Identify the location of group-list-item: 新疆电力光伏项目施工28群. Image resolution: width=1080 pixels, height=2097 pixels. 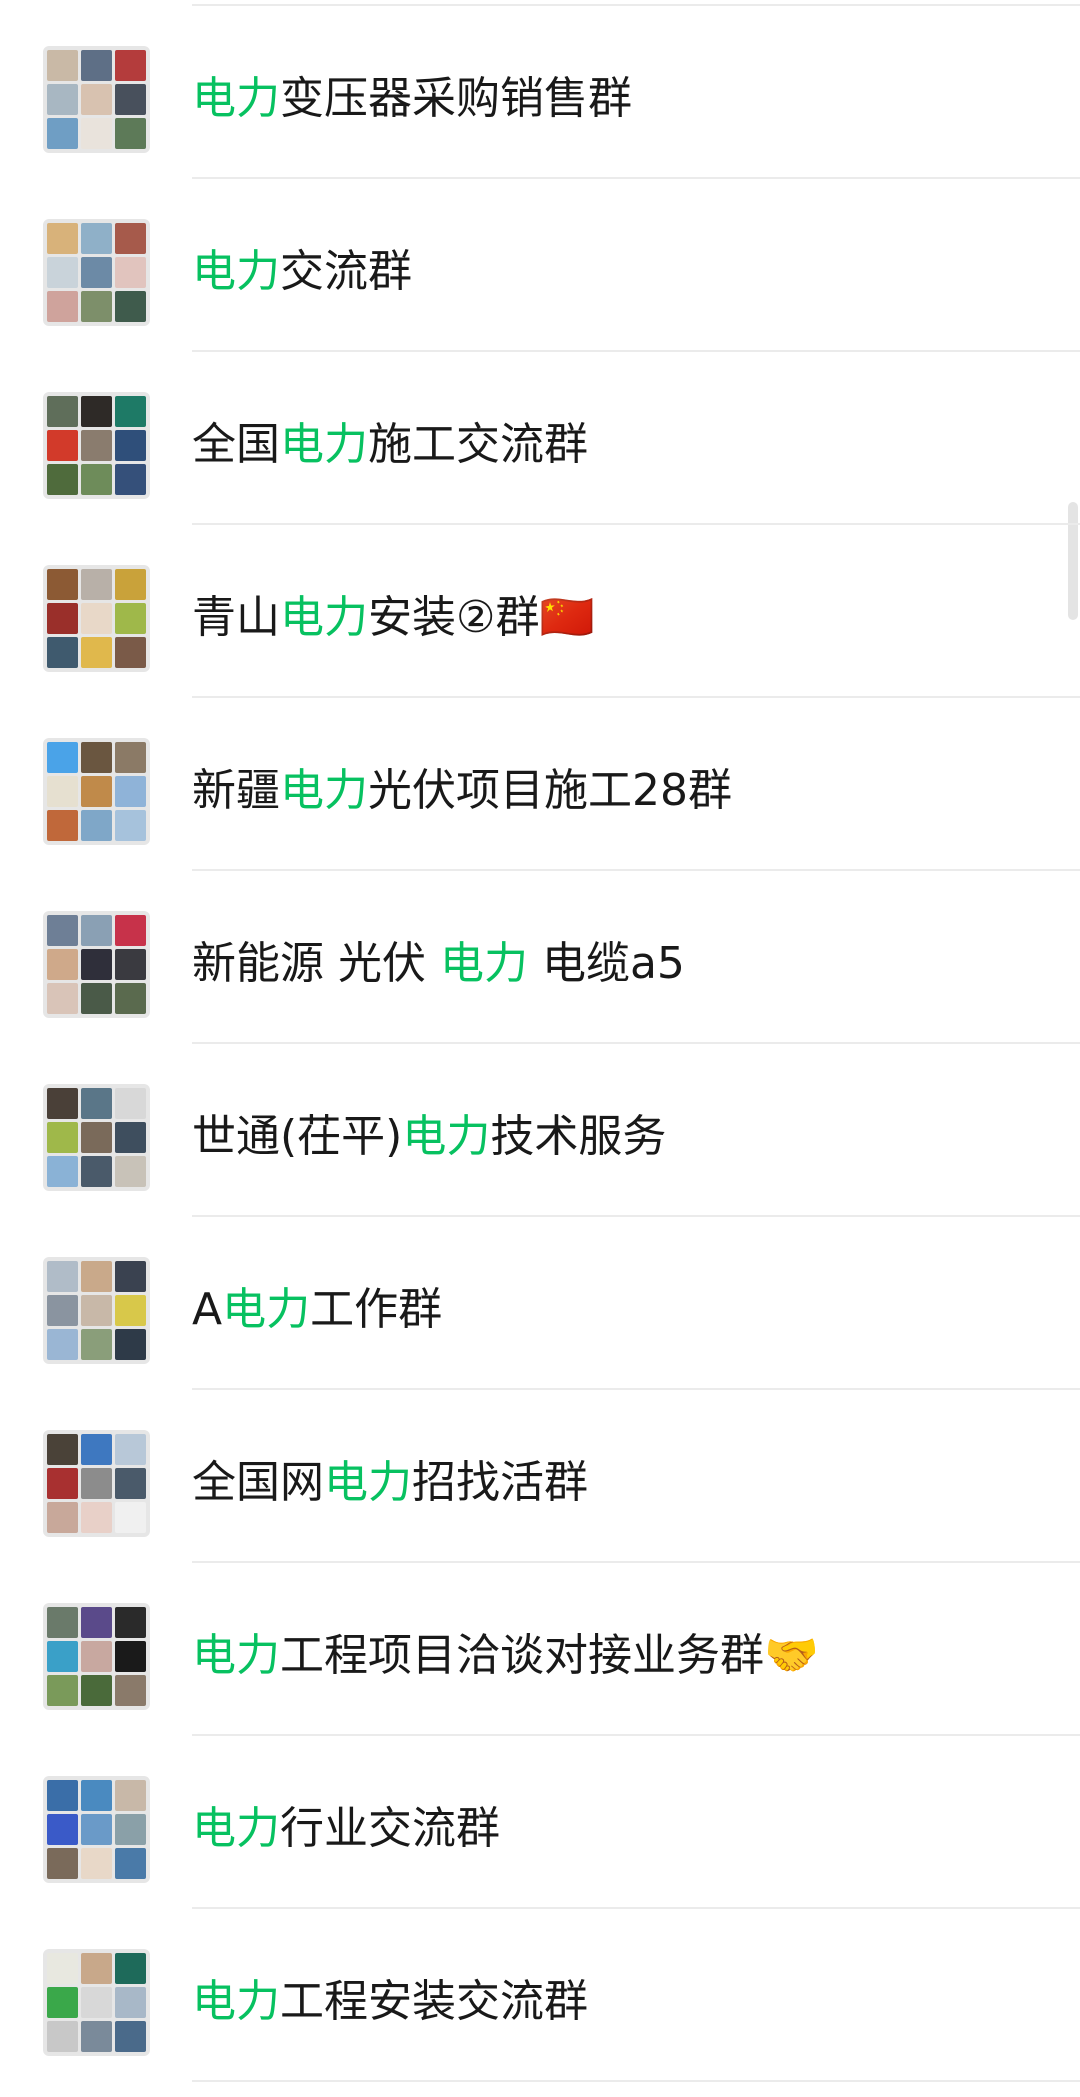
(540, 784).